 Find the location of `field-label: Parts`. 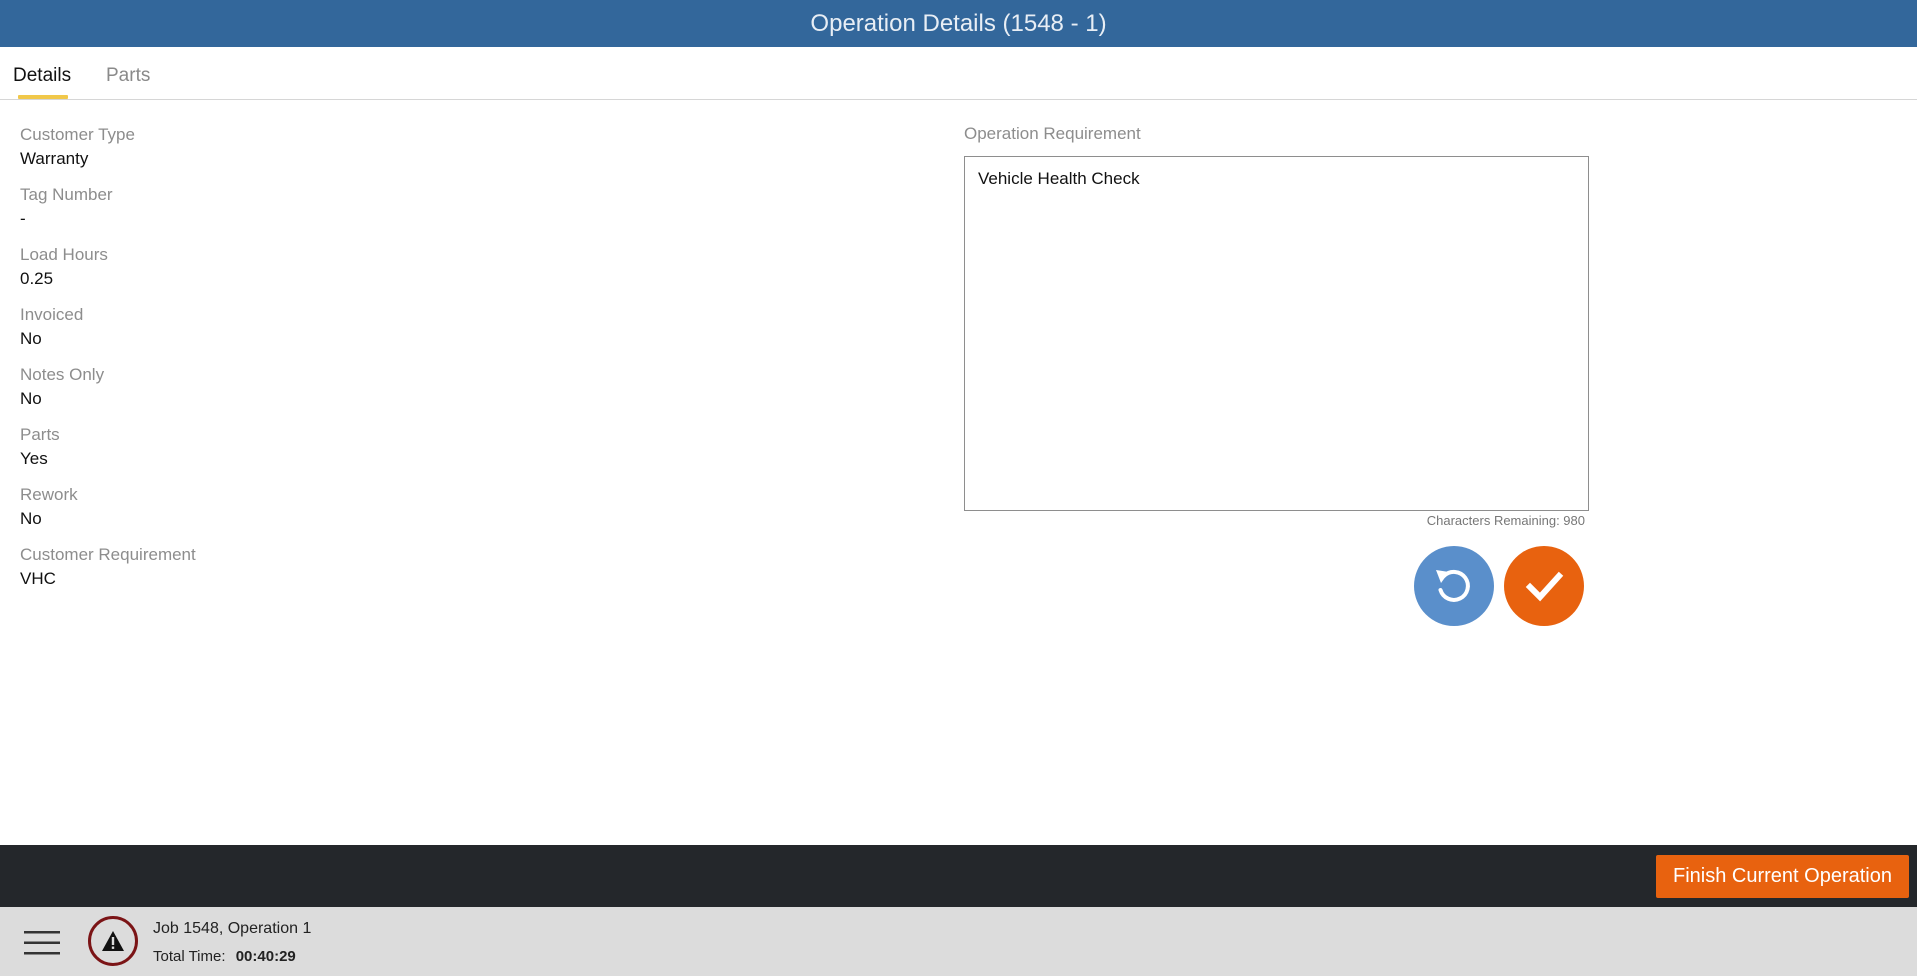

field-label: Parts is located at coordinates (40, 434).